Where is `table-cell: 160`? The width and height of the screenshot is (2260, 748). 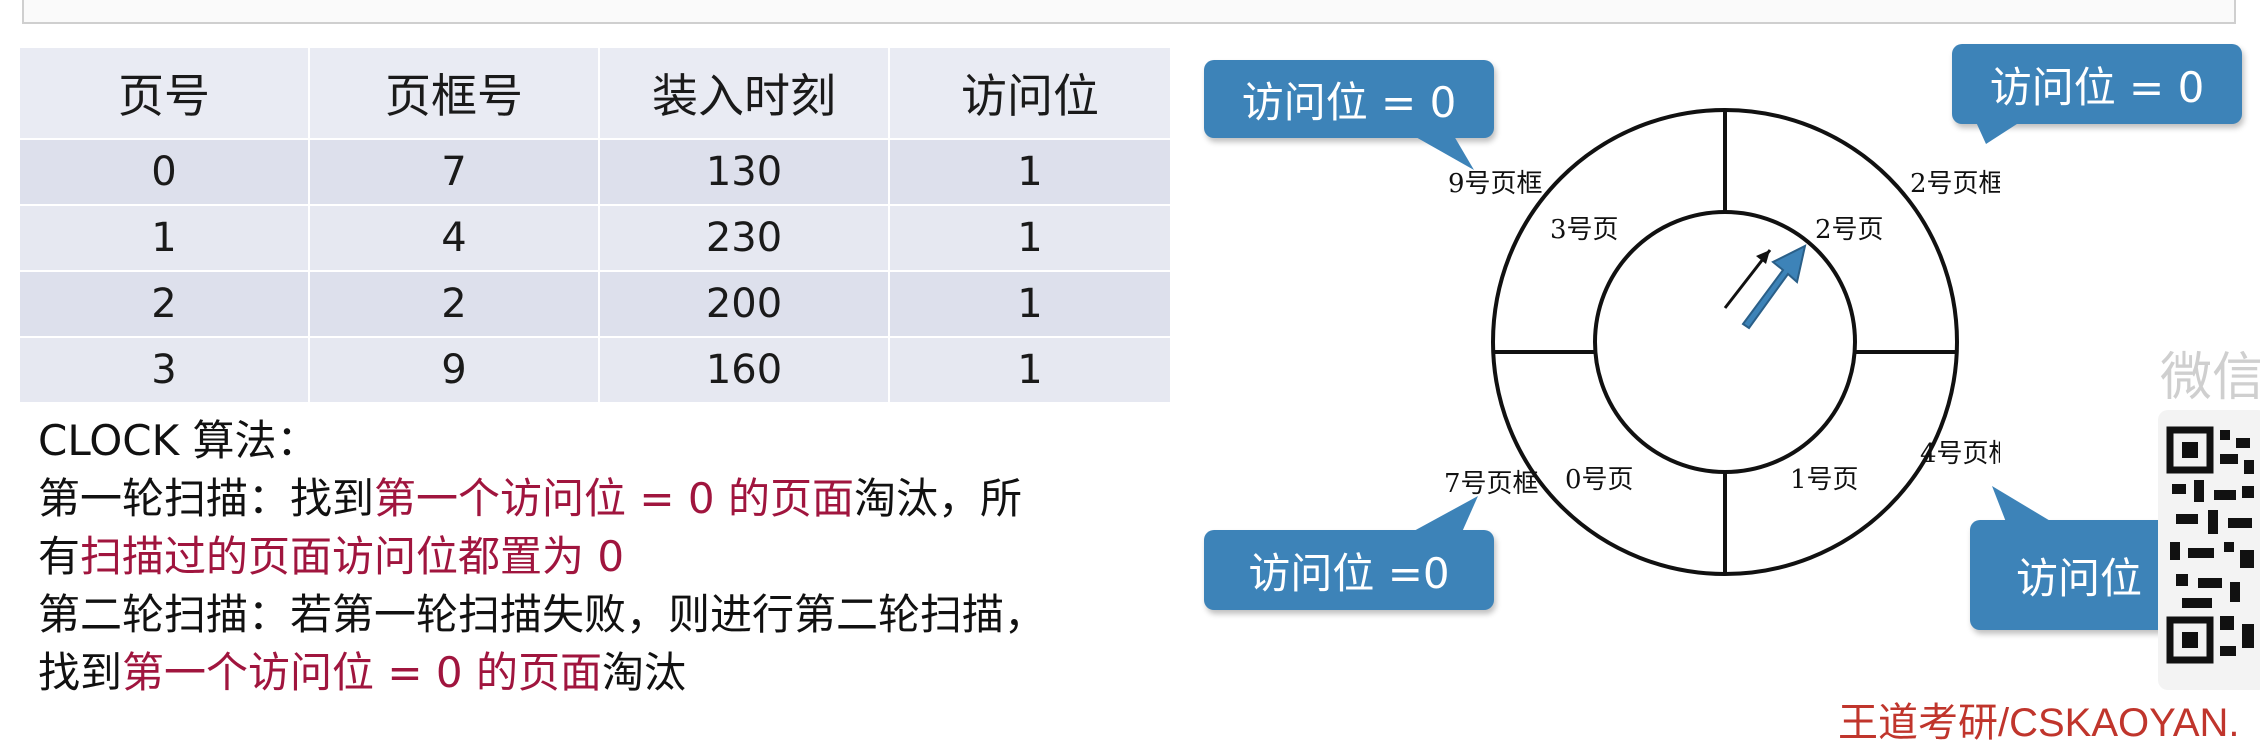
table-cell: 160 is located at coordinates (745, 371).